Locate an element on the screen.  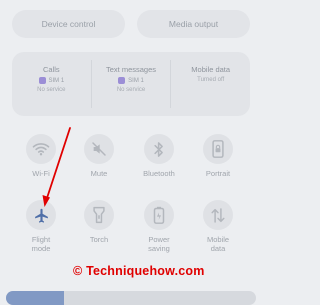
calls-status: No service is located at coordinates (51, 90).